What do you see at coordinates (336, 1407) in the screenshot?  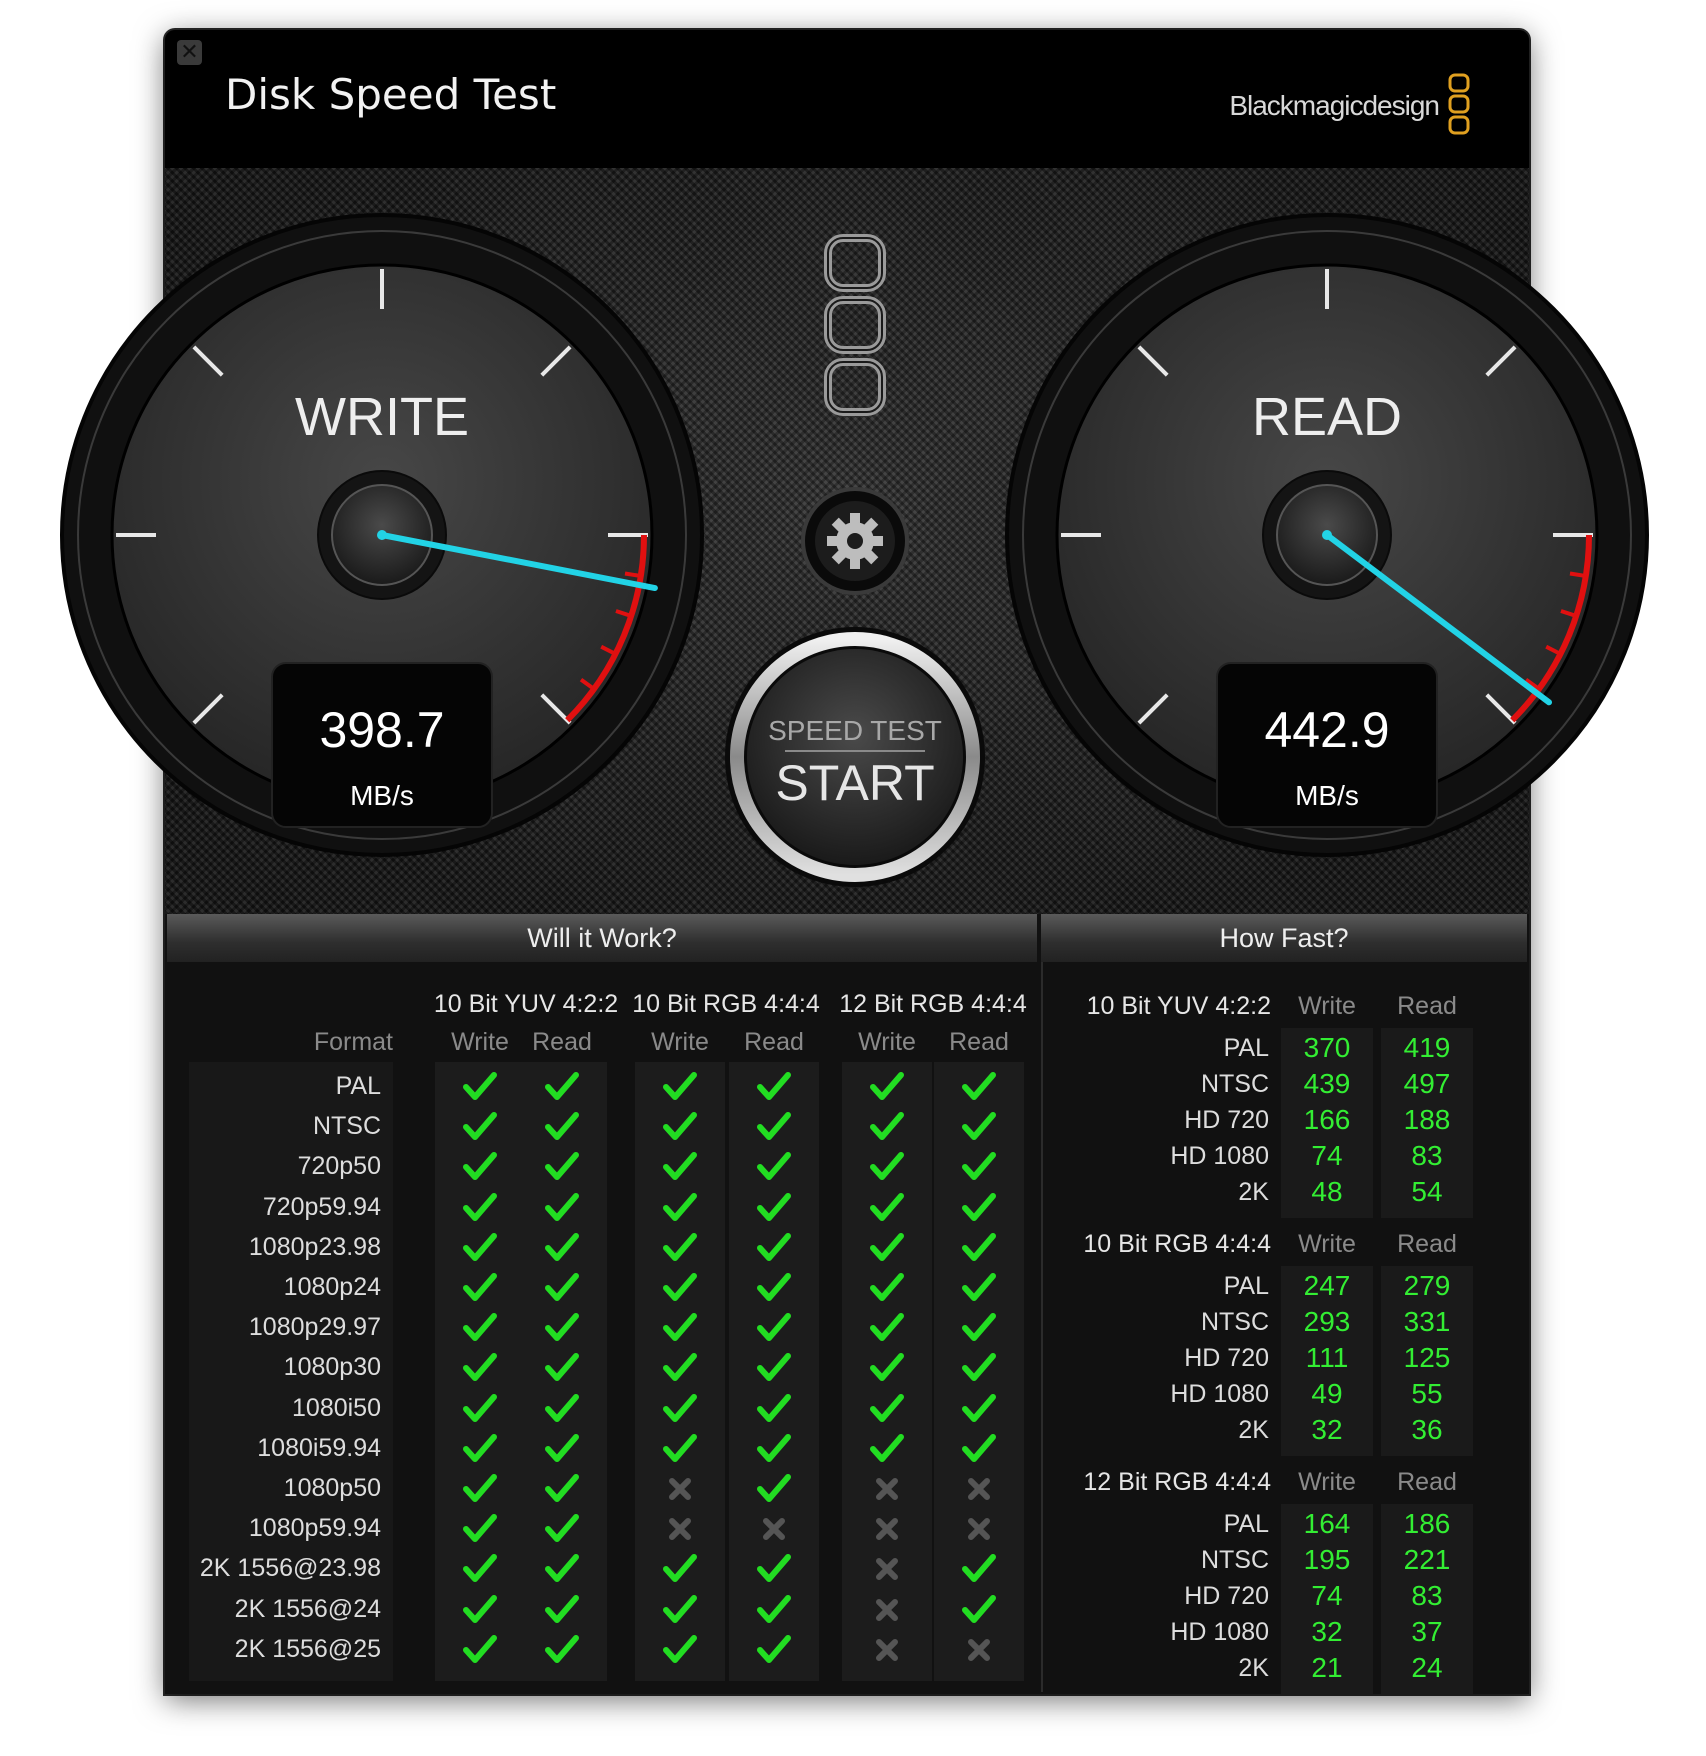 I see `format-label: 1080i50` at bounding box center [336, 1407].